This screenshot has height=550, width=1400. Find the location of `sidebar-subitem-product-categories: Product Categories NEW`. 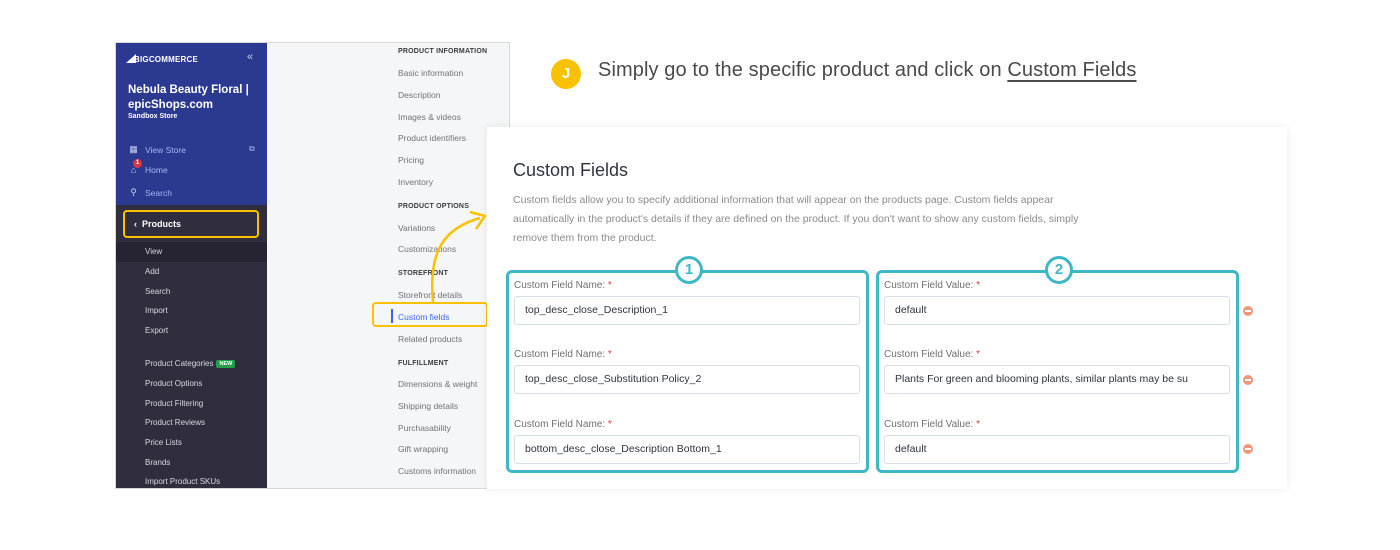

sidebar-subitem-product-categories: Product Categories NEW is located at coordinates (190, 363).